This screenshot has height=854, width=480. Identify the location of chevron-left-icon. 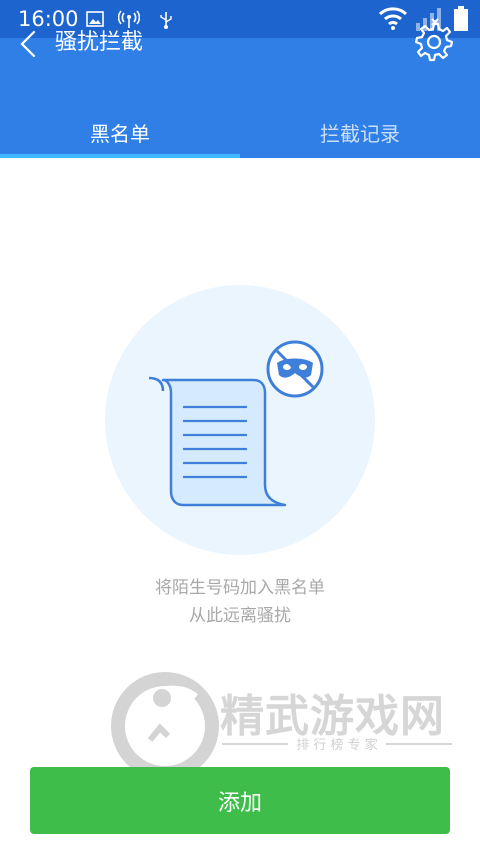
(28, 44).